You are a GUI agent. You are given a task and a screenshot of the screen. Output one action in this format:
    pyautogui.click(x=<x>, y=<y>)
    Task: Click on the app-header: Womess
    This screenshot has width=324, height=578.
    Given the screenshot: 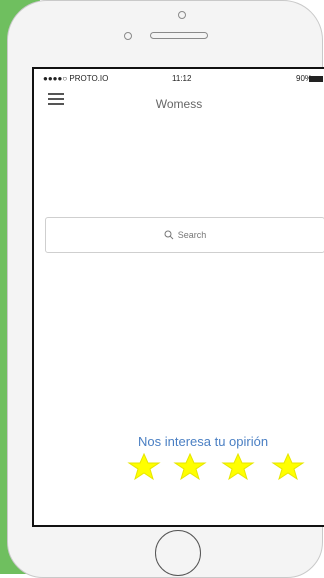 What is the action you would take?
    pyautogui.click(x=179, y=101)
    